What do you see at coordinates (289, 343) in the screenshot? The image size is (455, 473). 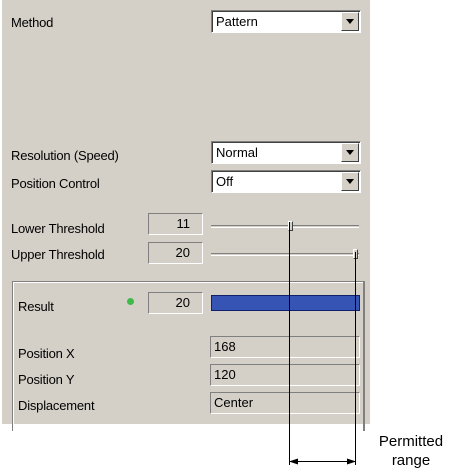 I see `range-line-lower` at bounding box center [289, 343].